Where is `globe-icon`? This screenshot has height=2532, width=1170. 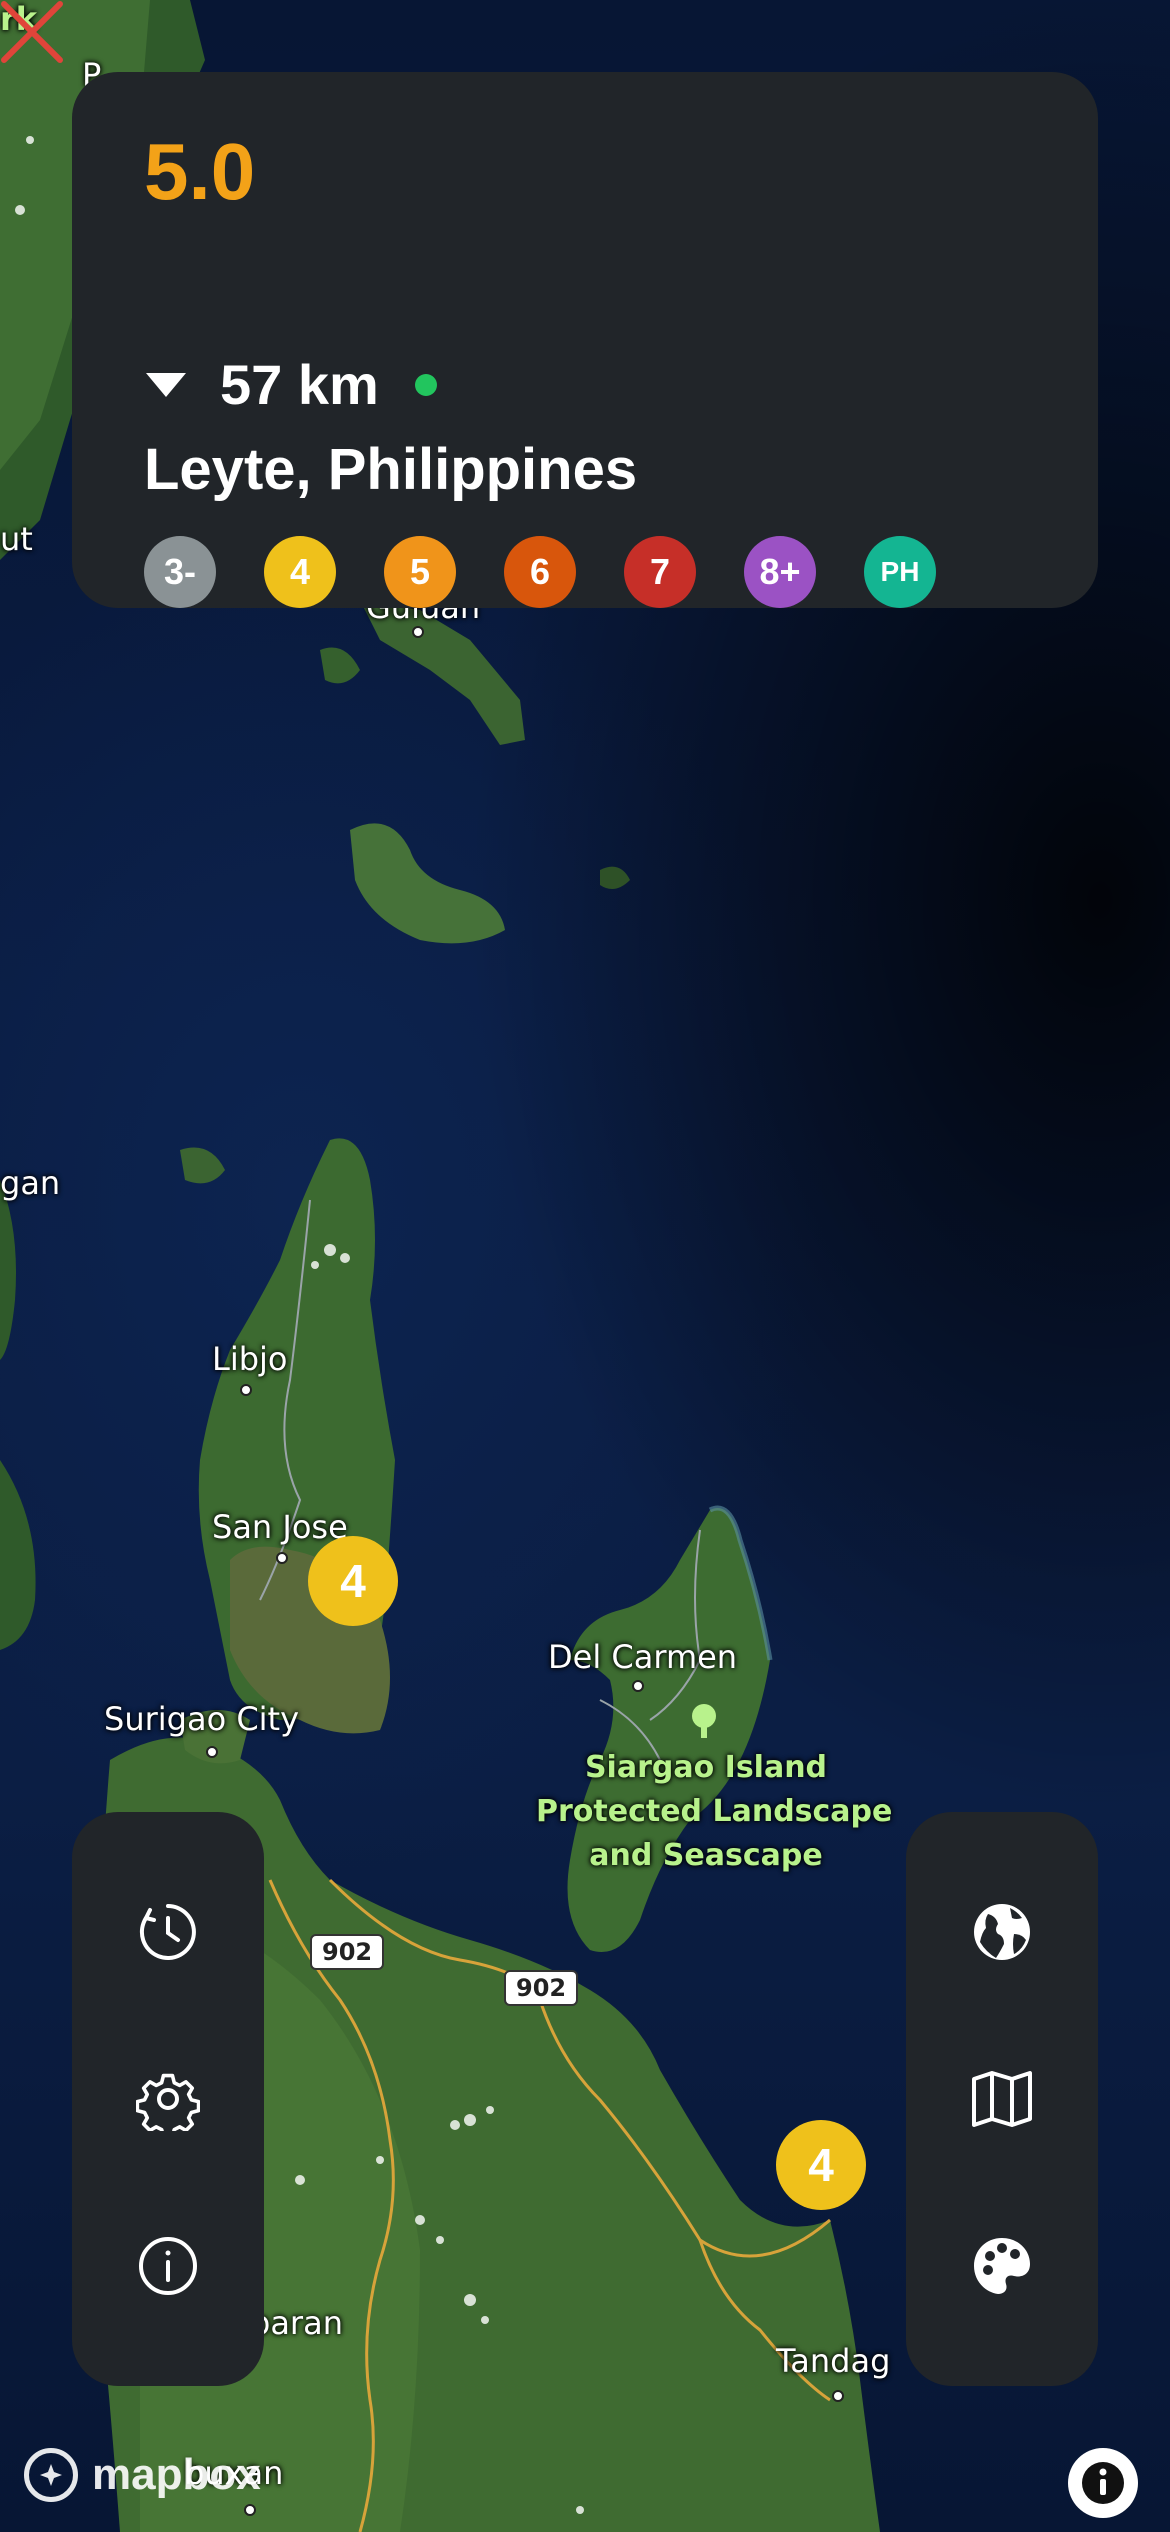
globe-icon is located at coordinates (1002, 1931).